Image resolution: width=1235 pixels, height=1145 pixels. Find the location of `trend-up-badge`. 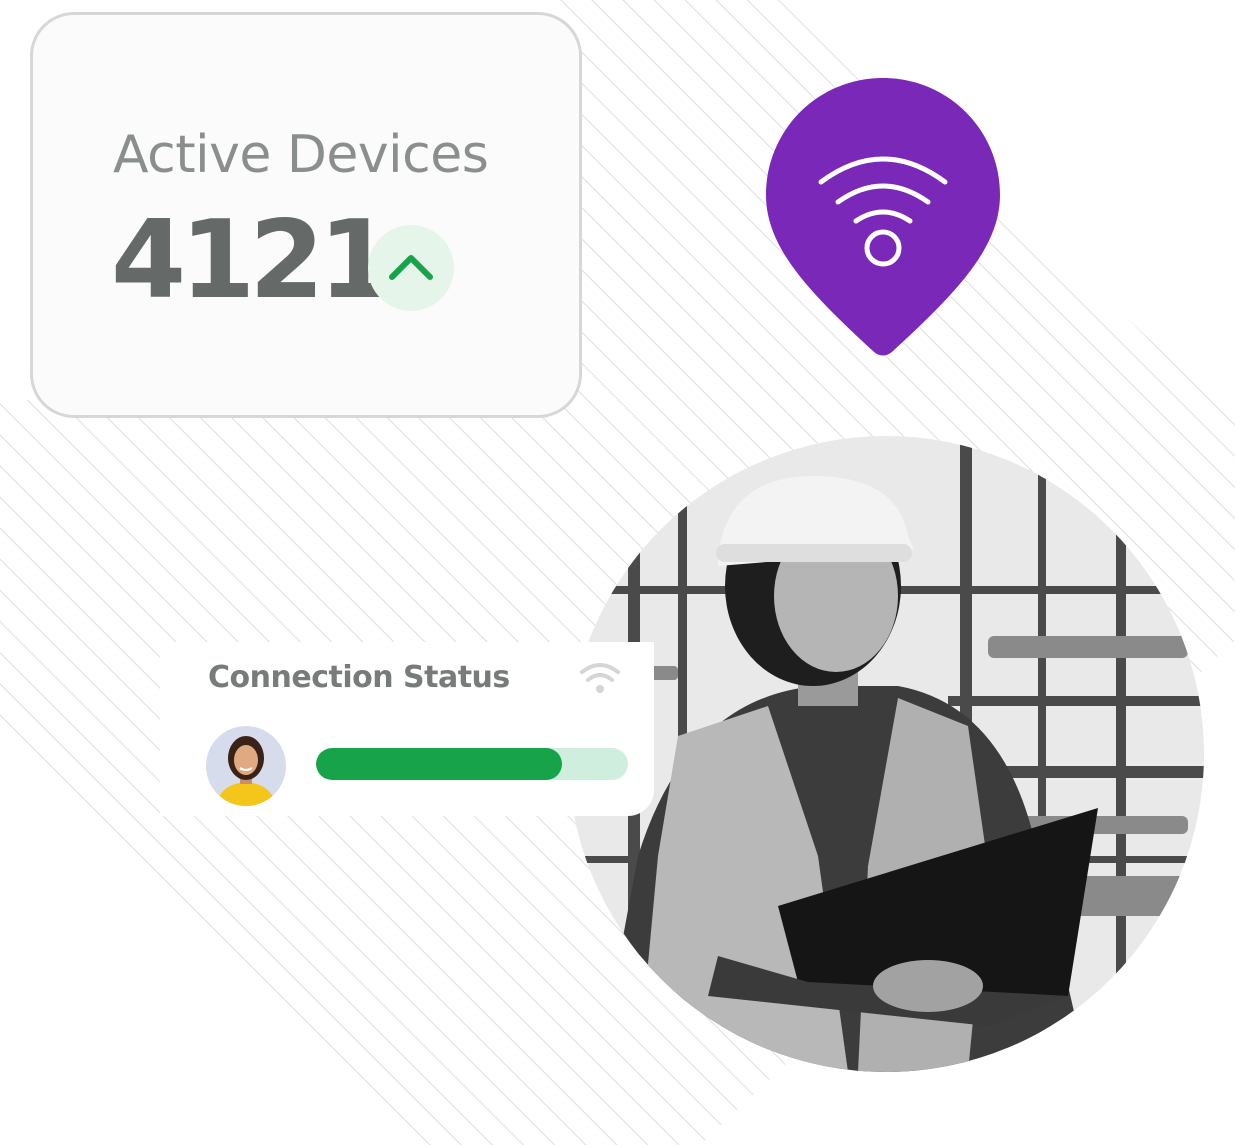

trend-up-badge is located at coordinates (411, 268).